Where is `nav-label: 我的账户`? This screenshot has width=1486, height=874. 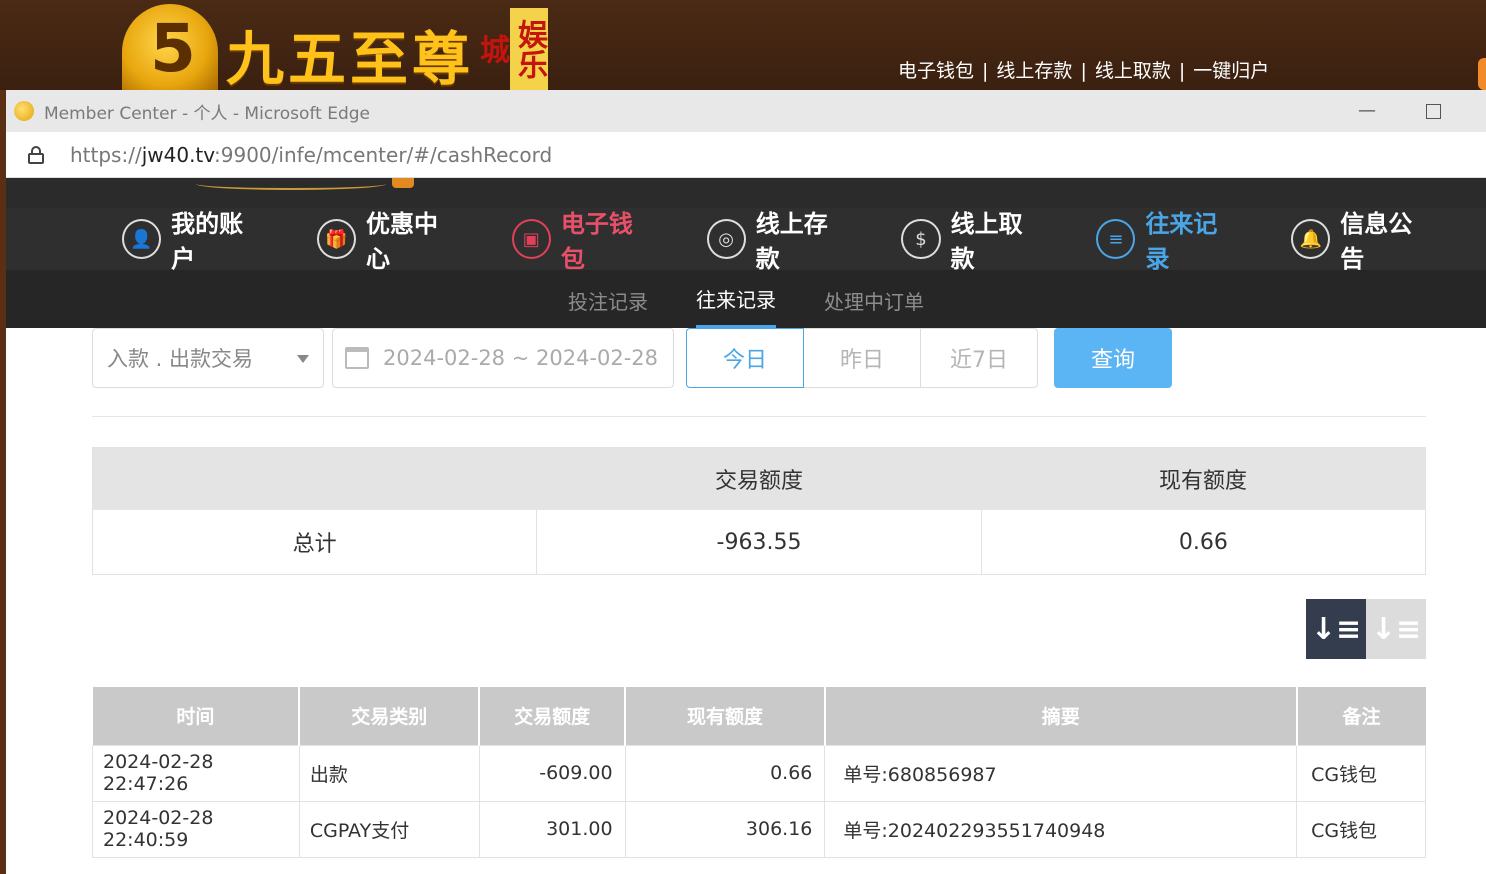
nav-label: 我的账户 is located at coordinates (207, 241).